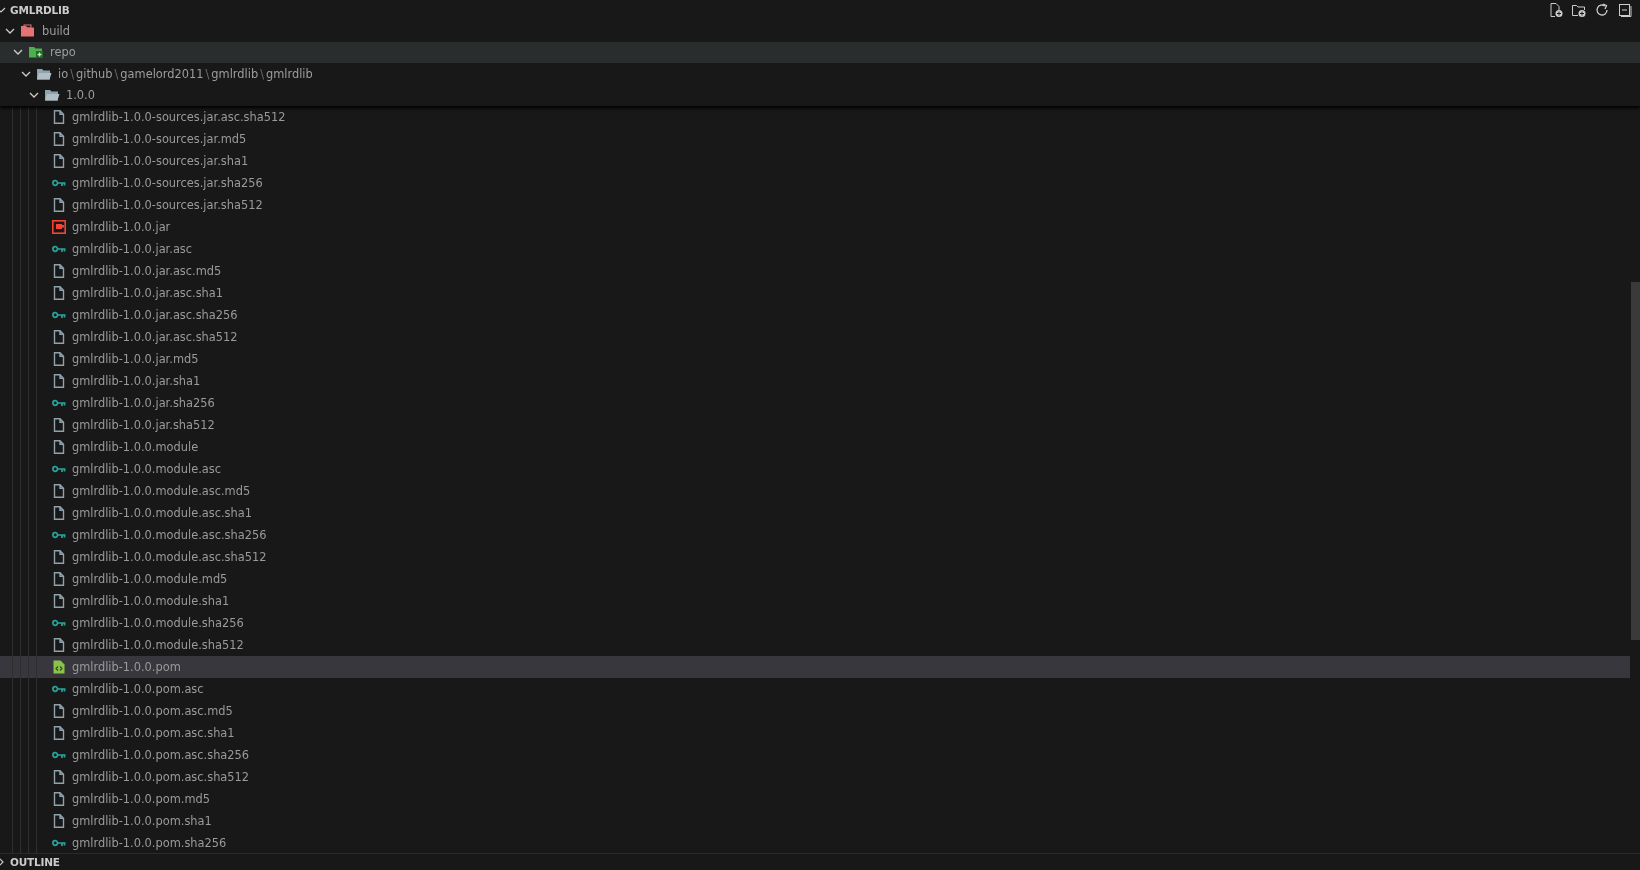 This screenshot has height=870, width=1640. What do you see at coordinates (150, 579) in the screenshot?
I see `file-name: gmlrdlib-1.0.0.module.md5` at bounding box center [150, 579].